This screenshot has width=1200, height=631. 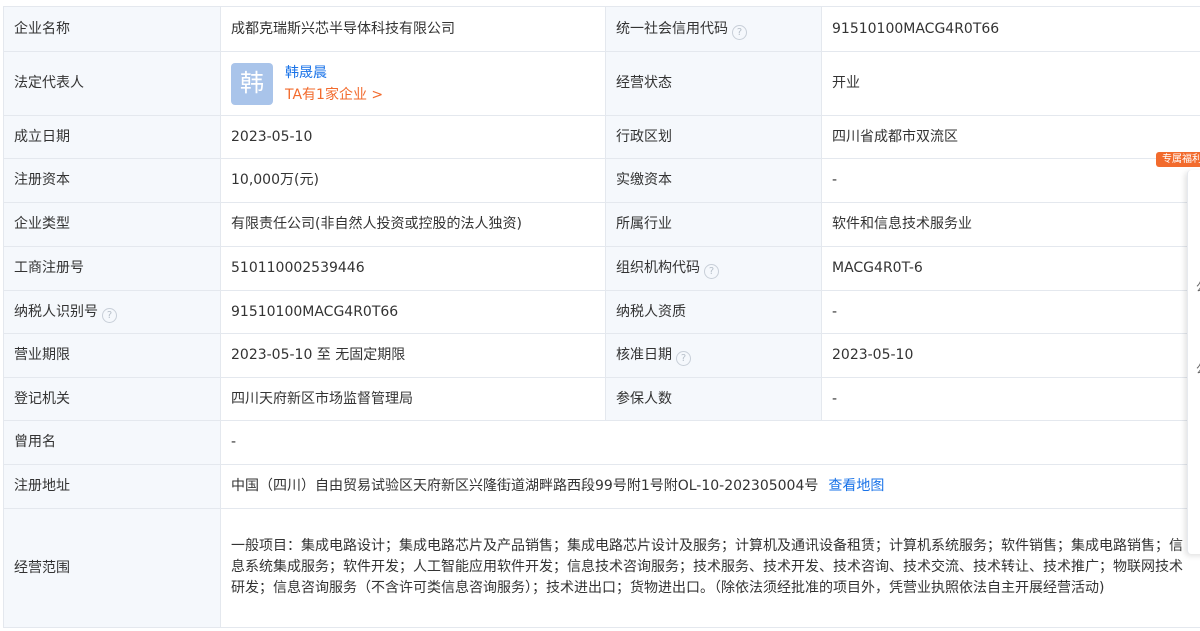 I want to click on legal-rep-card: 韩 韩晟晨 TA有1家企业 >, so click(x=413, y=84).